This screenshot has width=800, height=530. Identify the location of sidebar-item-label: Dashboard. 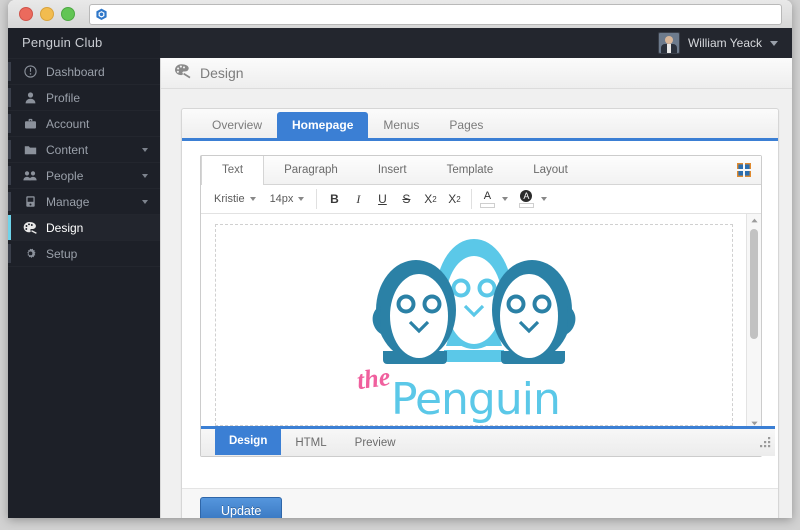
(75, 71).